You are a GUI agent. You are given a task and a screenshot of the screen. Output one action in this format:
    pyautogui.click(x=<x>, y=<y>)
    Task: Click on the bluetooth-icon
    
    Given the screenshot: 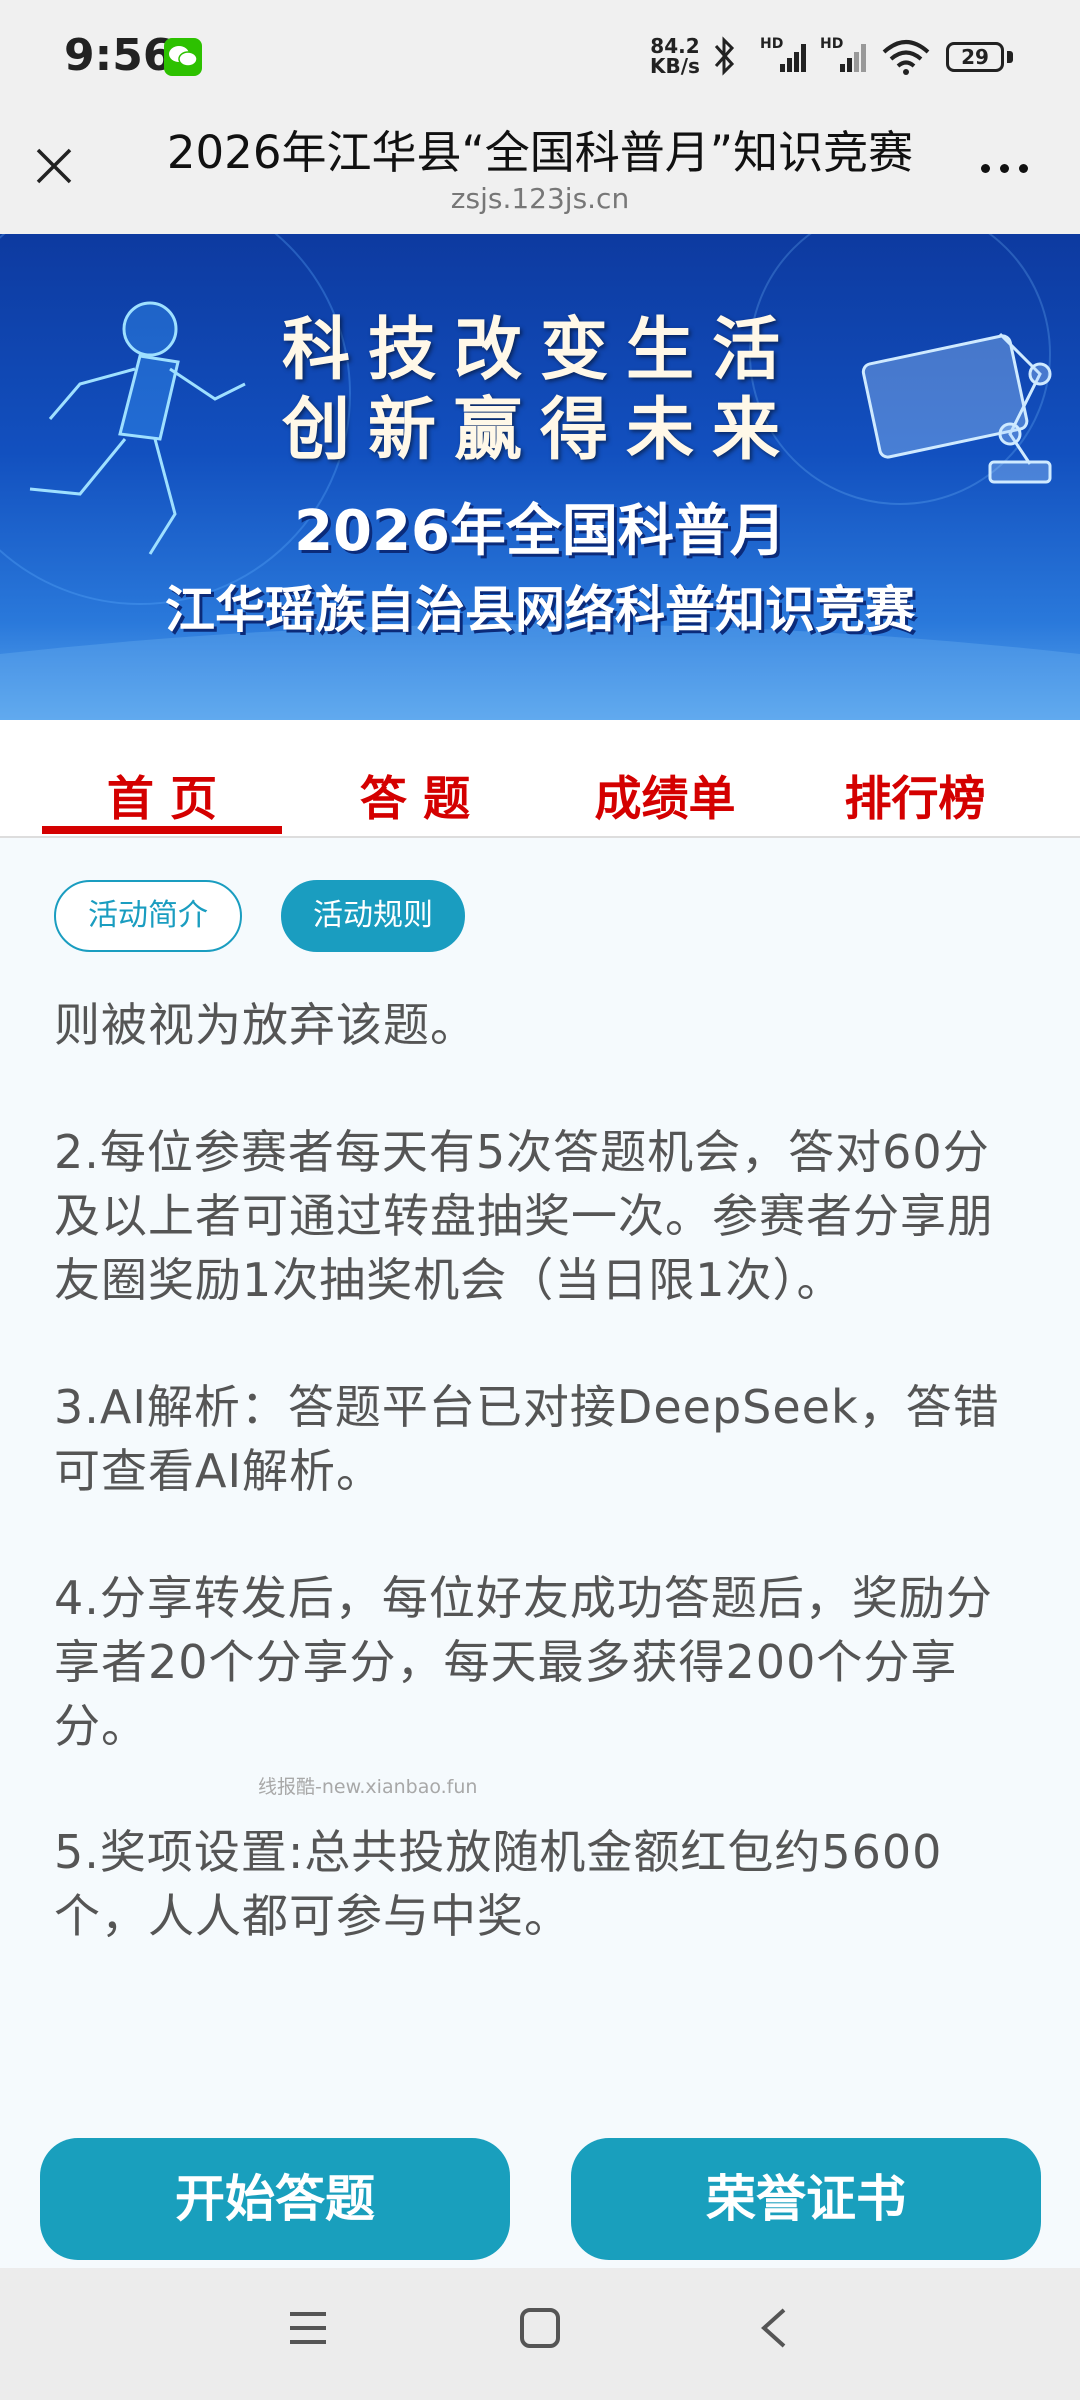 What is the action you would take?
    pyautogui.click(x=724, y=56)
    